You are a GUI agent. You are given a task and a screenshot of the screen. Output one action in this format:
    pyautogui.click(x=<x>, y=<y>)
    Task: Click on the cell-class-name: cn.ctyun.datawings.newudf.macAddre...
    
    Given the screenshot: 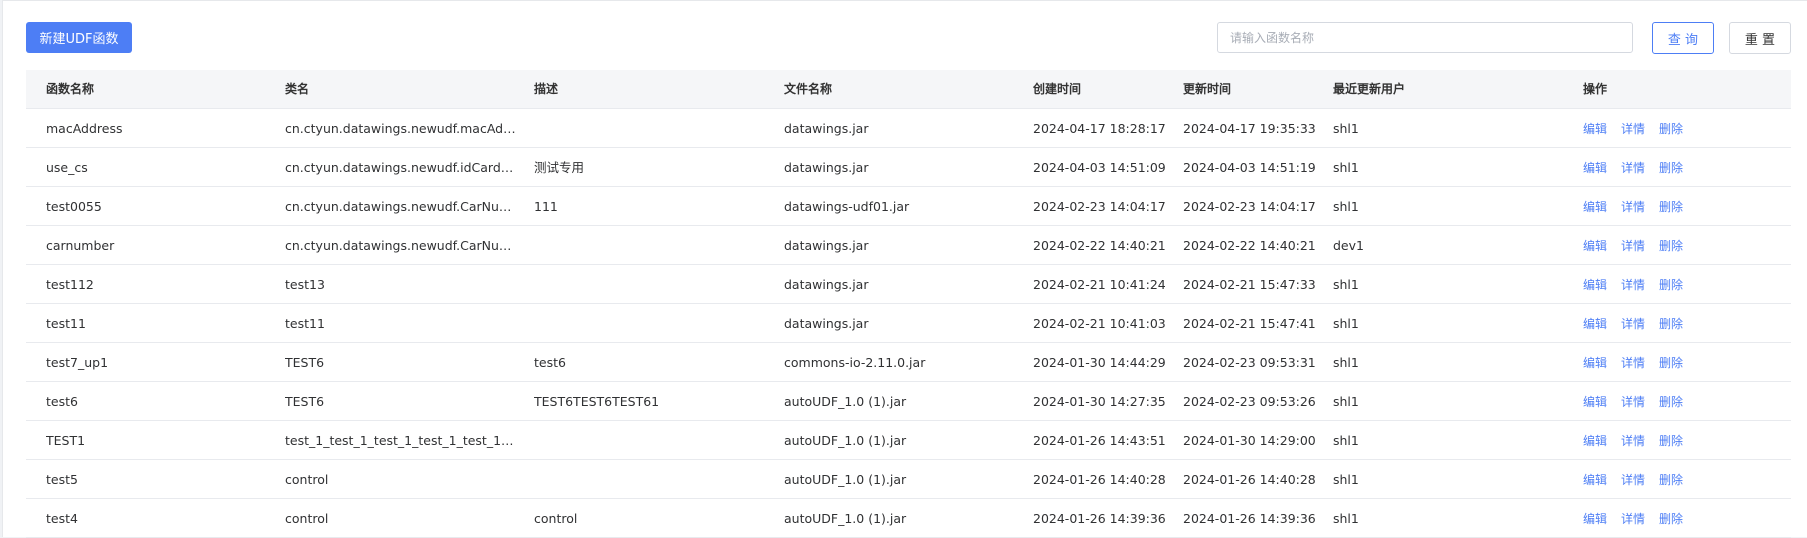 What is the action you would take?
    pyautogui.click(x=401, y=128)
    